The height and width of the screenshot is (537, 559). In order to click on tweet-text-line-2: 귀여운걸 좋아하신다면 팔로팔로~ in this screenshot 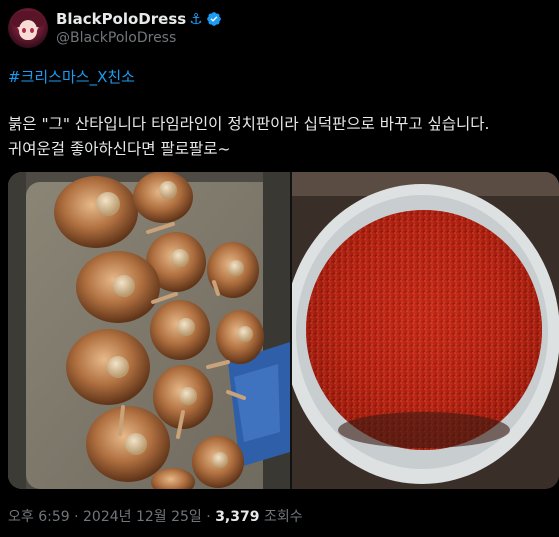, I will do `click(119, 149)`.